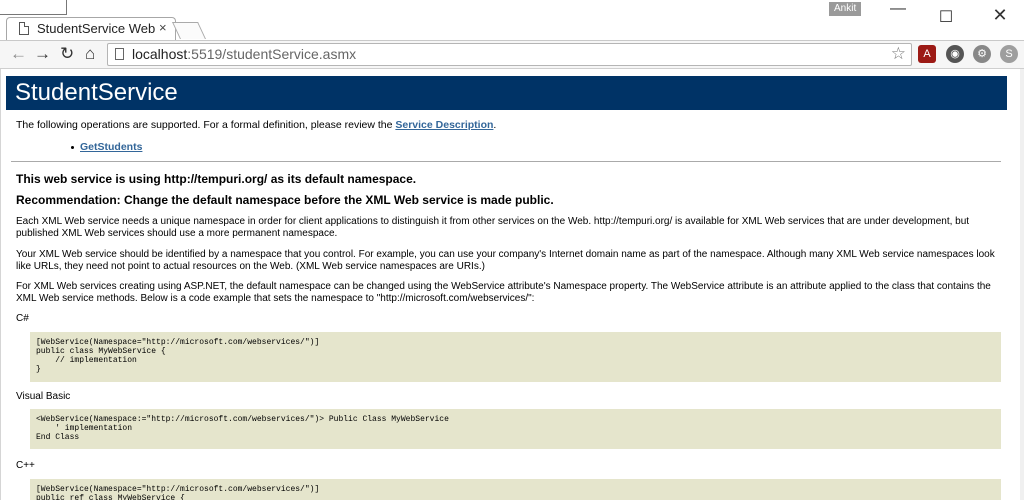 The width and height of the screenshot is (1024, 500). Describe the element at coordinates (845, 9) in the screenshot. I see `profile-badge: Ankit` at that location.